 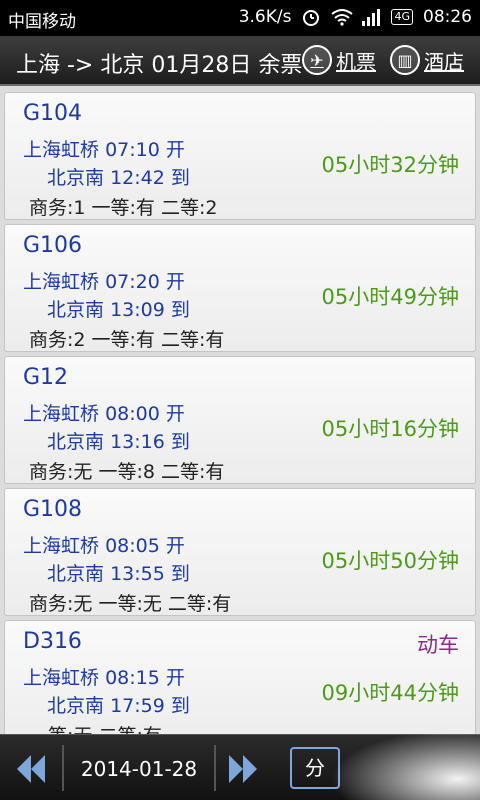 I want to click on next-day-button, so click(x=243, y=769).